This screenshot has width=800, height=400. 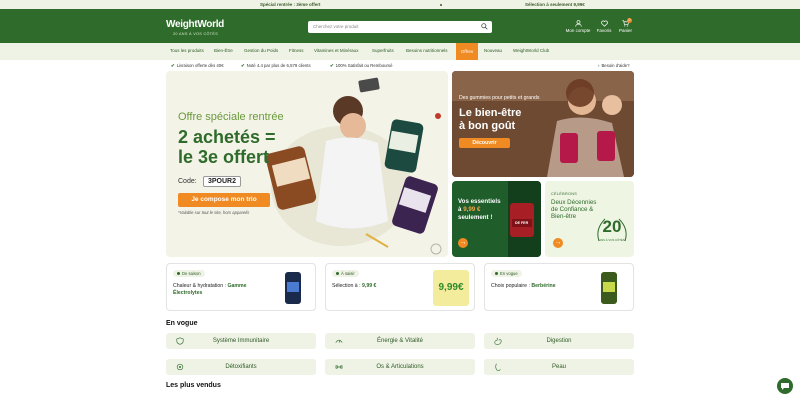 What do you see at coordinates (614, 65) in the screenshot?
I see `help-link: › Besoin d'aide?` at bounding box center [614, 65].